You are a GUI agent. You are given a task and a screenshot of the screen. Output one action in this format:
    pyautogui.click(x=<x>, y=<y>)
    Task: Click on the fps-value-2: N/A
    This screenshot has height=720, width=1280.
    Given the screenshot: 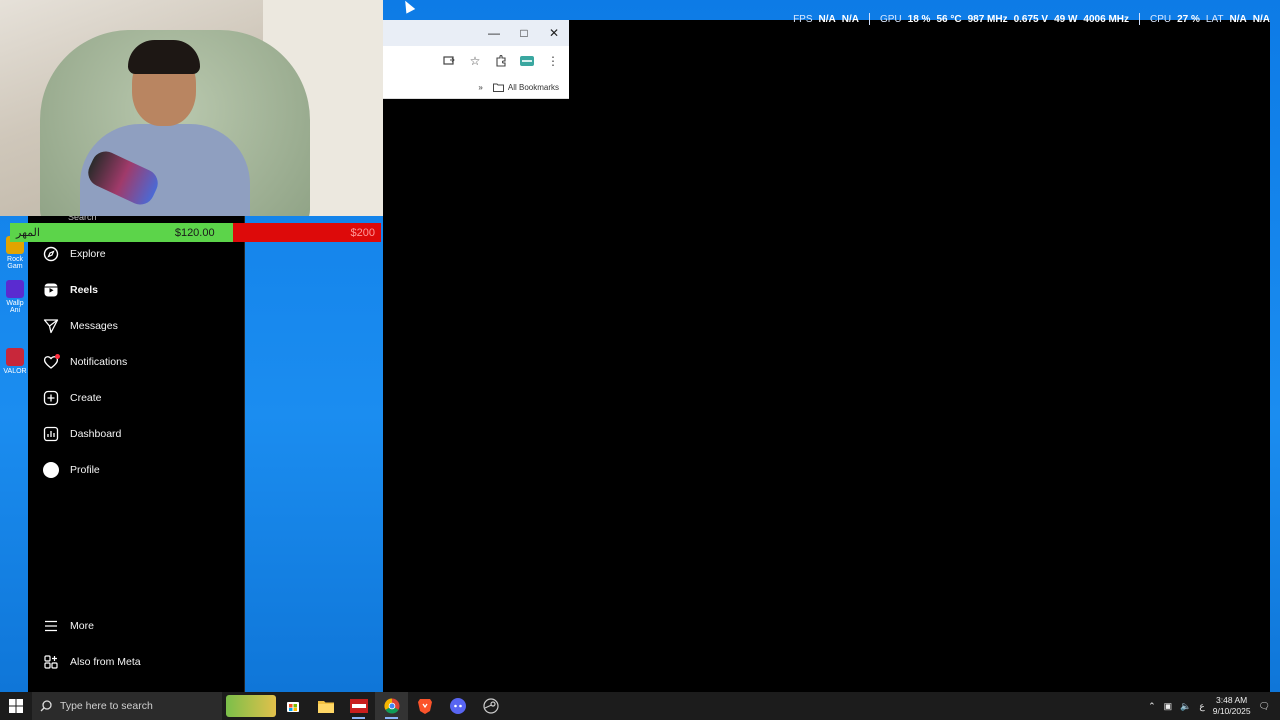 What is the action you would take?
    pyautogui.click(x=850, y=19)
    